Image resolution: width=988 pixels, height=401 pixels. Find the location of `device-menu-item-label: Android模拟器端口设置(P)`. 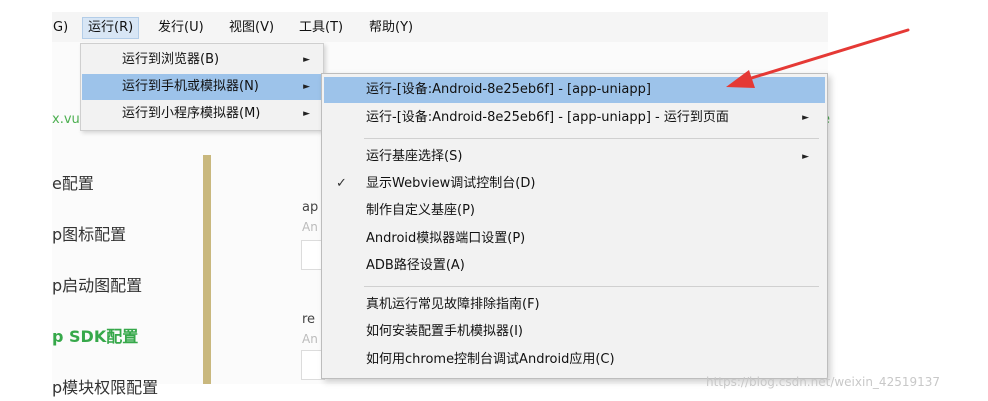

device-menu-item-label: Android模拟器端口设置(P) is located at coordinates (446, 238).